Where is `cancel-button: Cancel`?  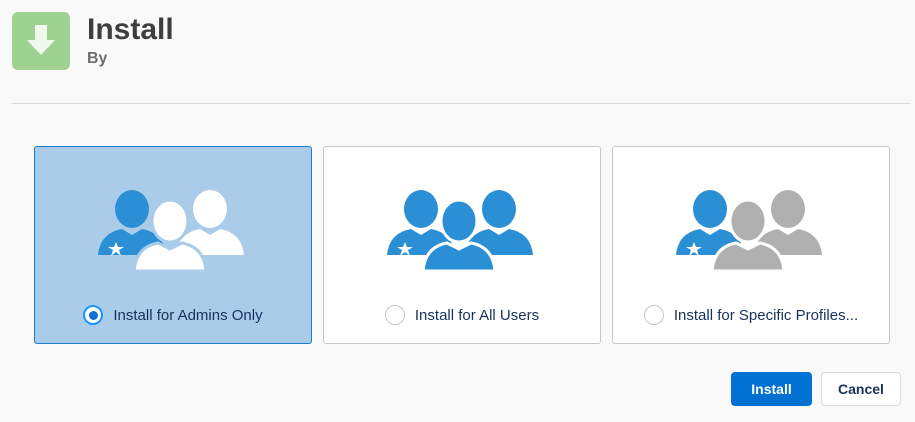
cancel-button: Cancel is located at coordinates (861, 389).